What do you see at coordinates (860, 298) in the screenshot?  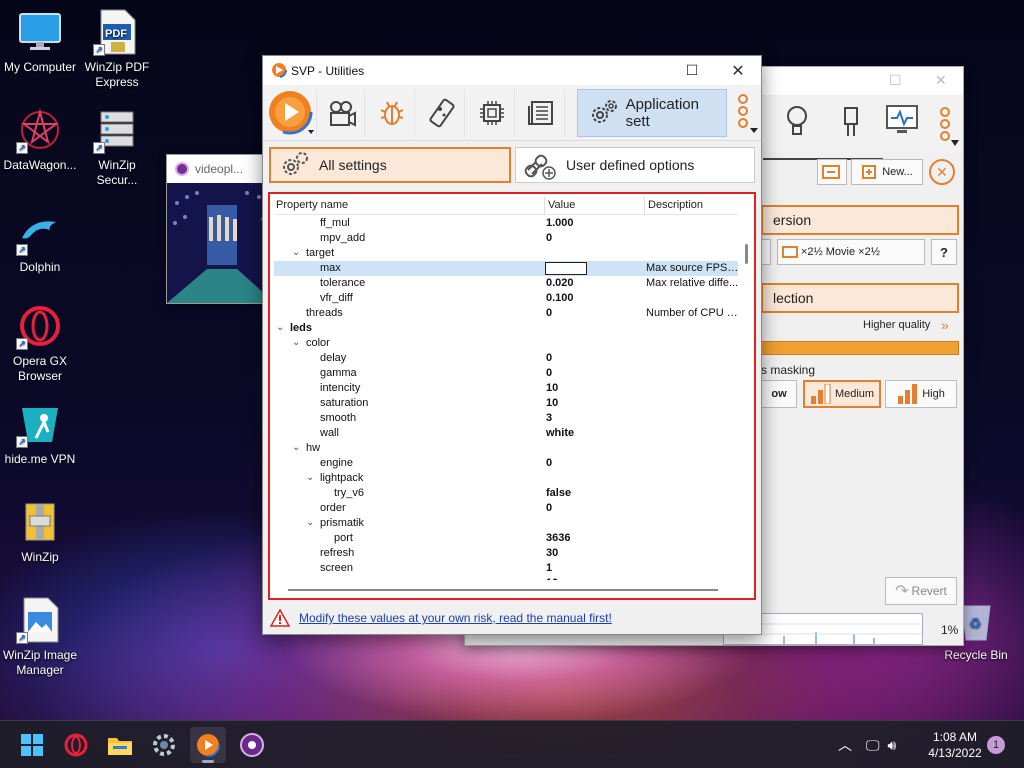 I see `selection-section-button: lection` at bounding box center [860, 298].